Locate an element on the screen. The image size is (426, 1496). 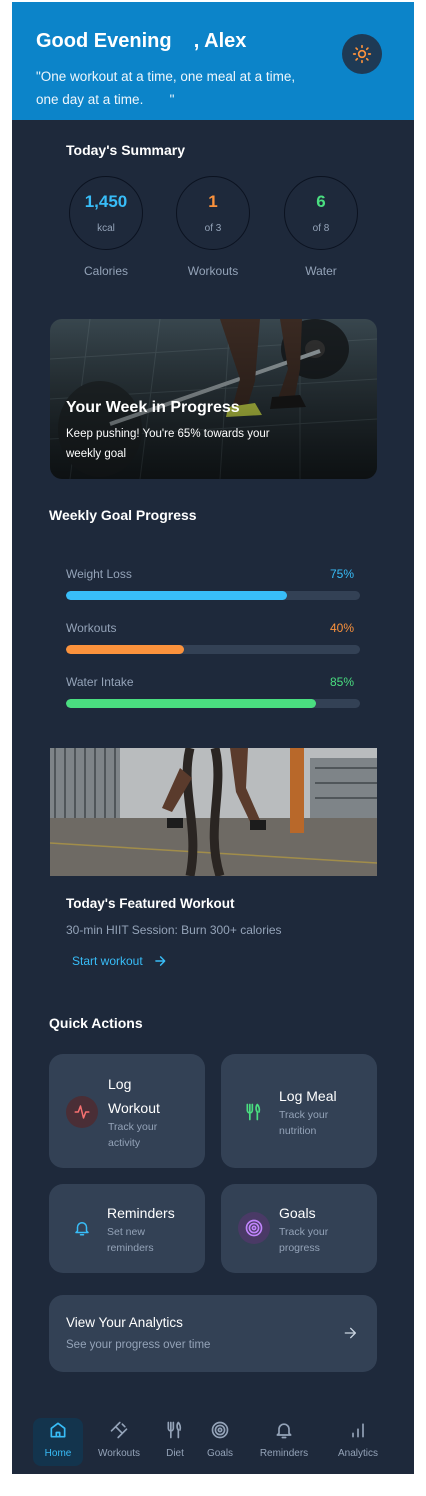
progress-bar-workouts is located at coordinates (213, 649).